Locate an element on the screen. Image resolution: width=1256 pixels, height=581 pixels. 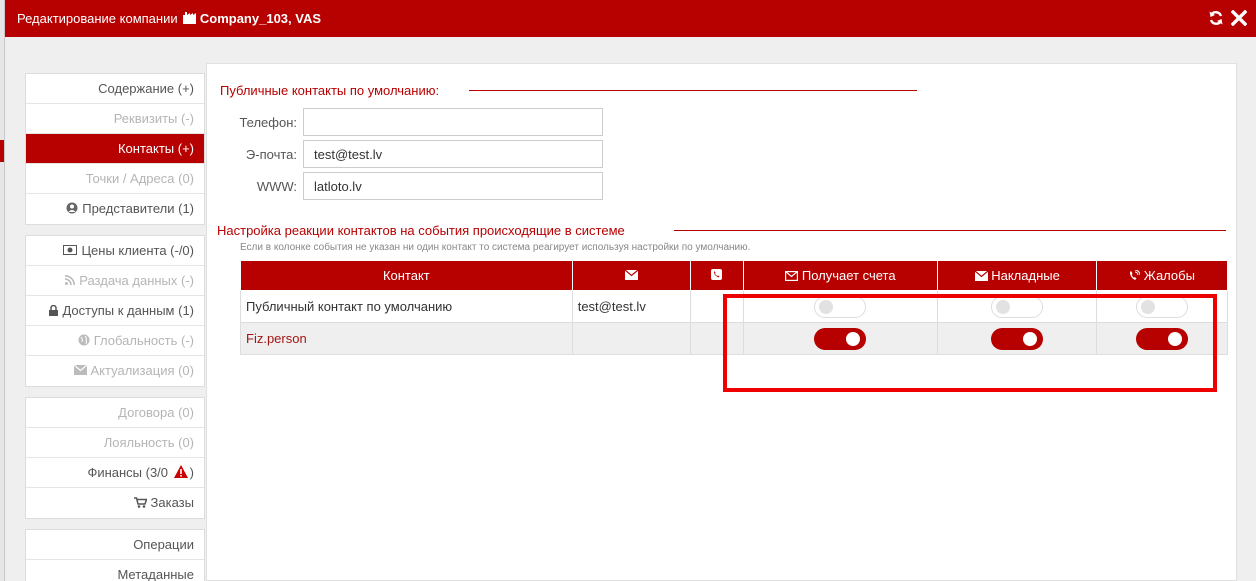
table-row: Fiz.person is located at coordinates (734, 338).